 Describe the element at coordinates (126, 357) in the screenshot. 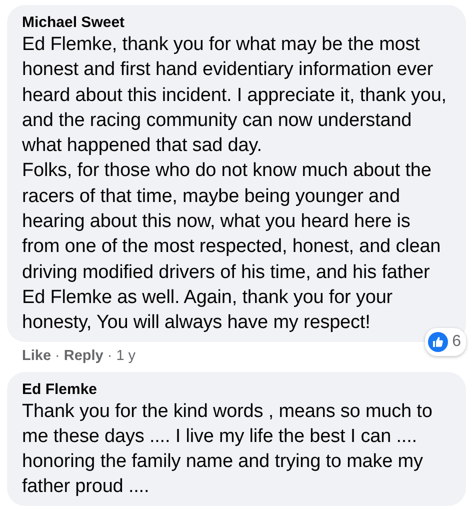

I see `timestamp: 1 y` at that location.